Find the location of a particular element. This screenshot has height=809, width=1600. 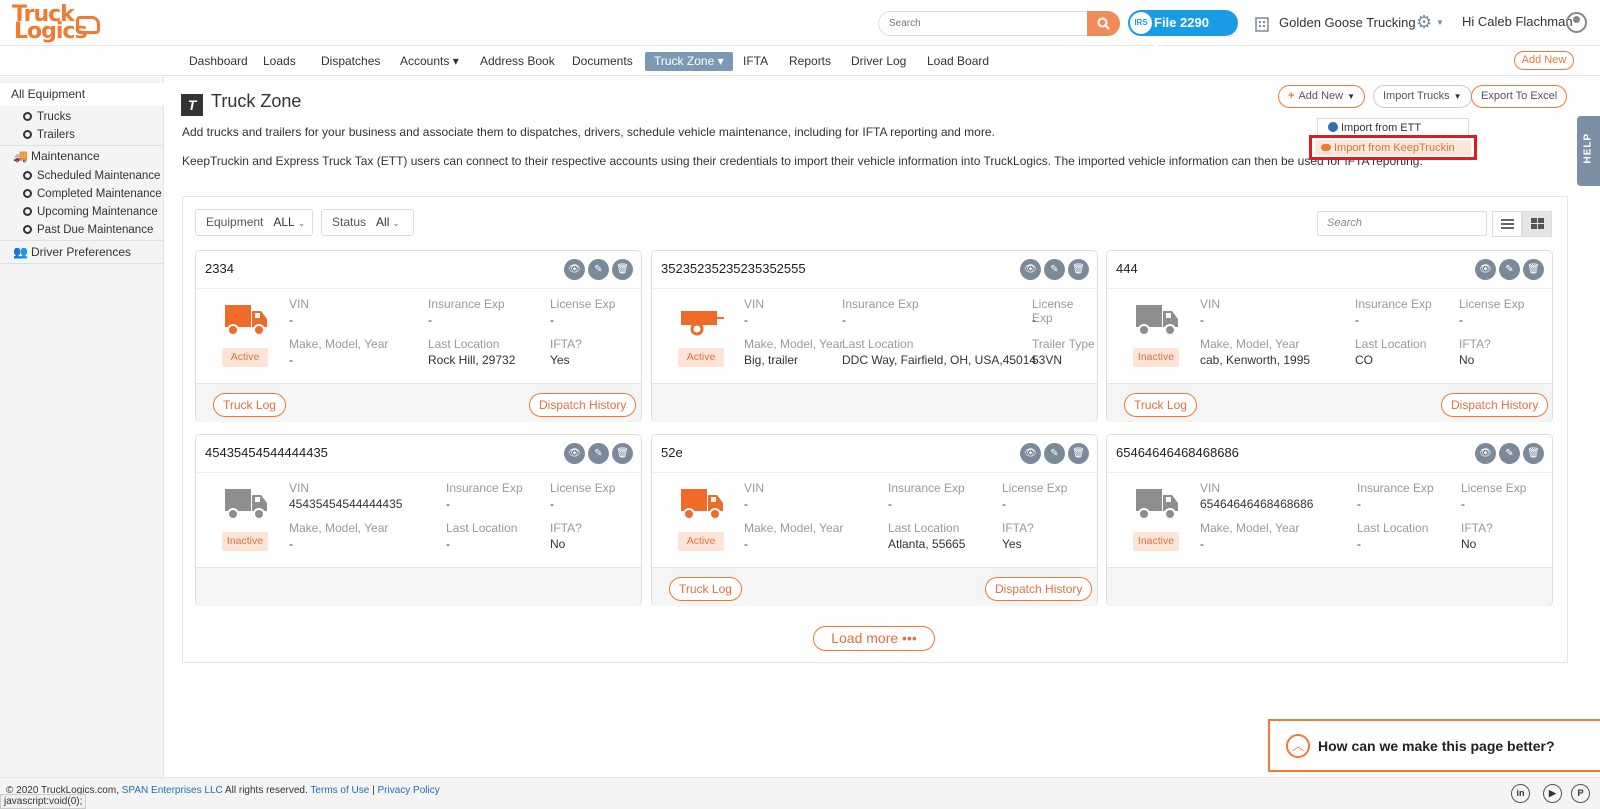

sidebar-item-upcoming-maintenance: Upcoming Maintenance is located at coordinates (90, 212).